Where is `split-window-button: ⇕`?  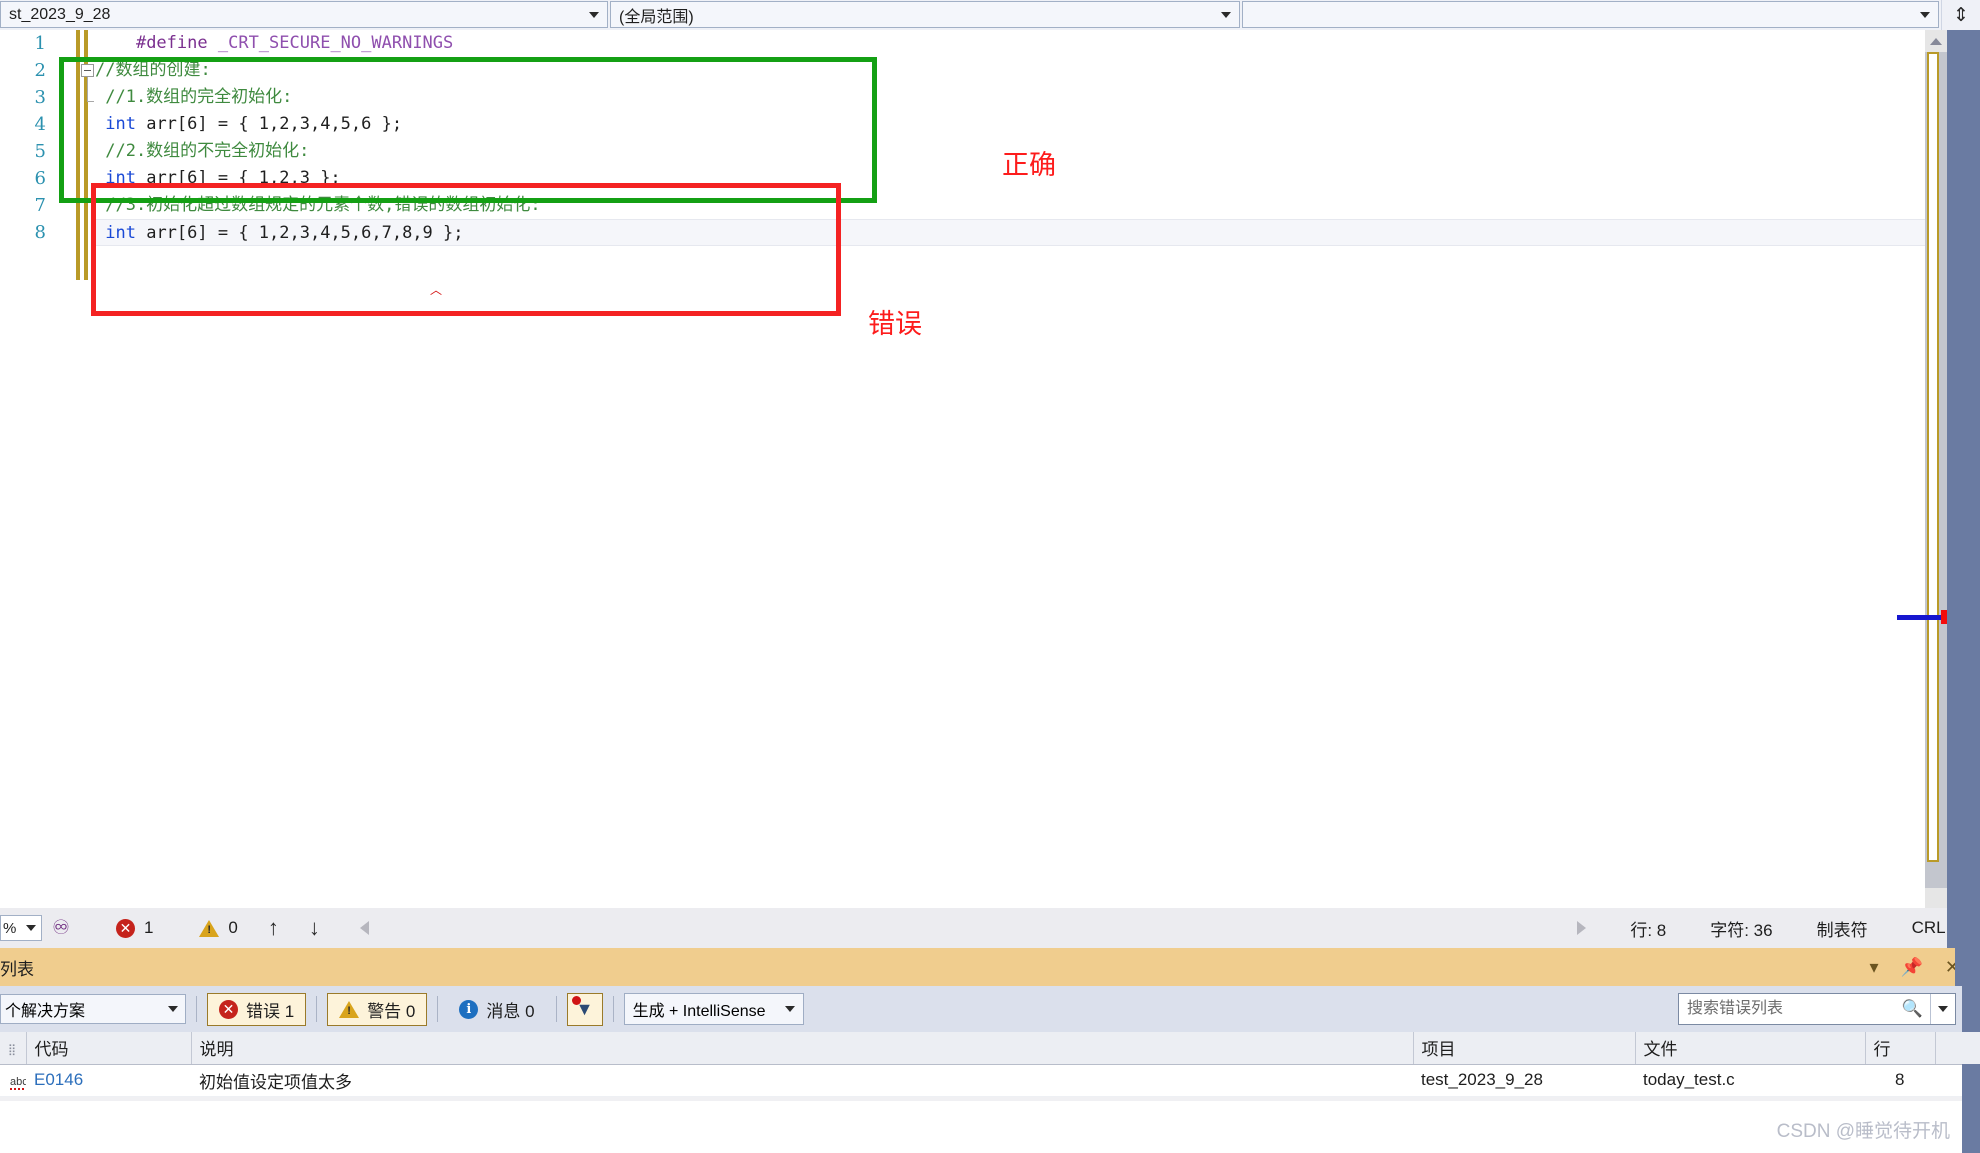
split-window-button: ⇕ is located at coordinates (1960, 15).